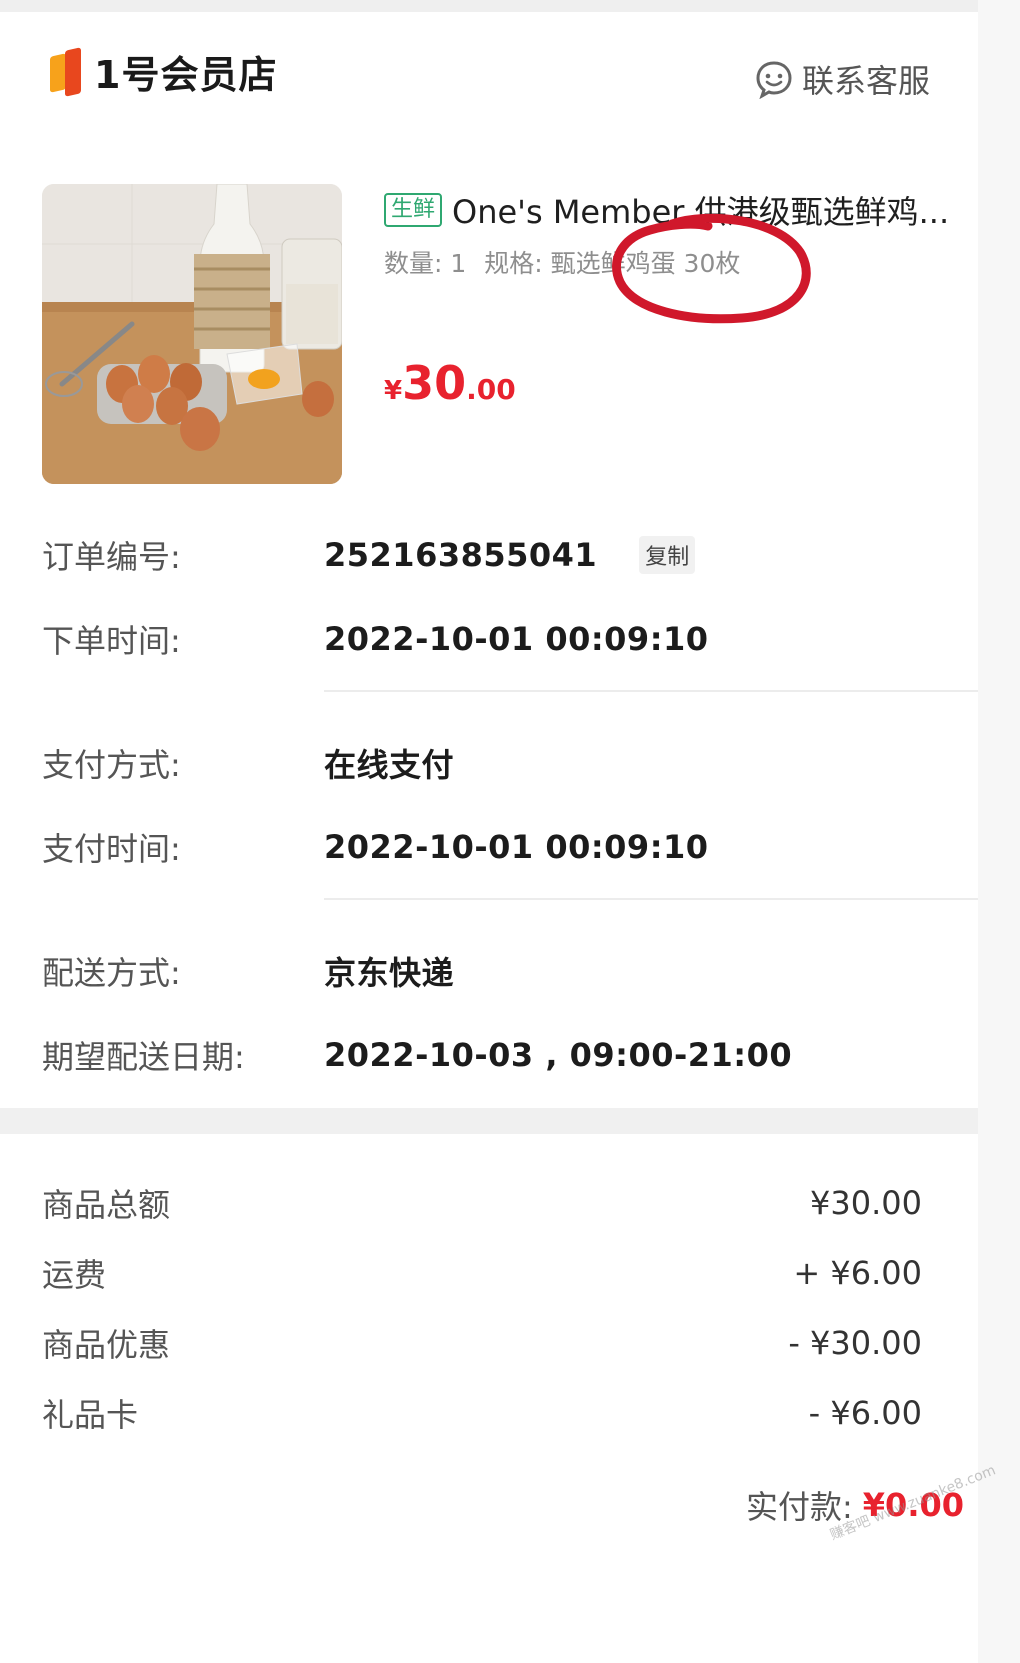 This screenshot has height=1663, width=1020. What do you see at coordinates (865, 81) in the screenshot?
I see `contact-service-label: 联系客服` at bounding box center [865, 81].